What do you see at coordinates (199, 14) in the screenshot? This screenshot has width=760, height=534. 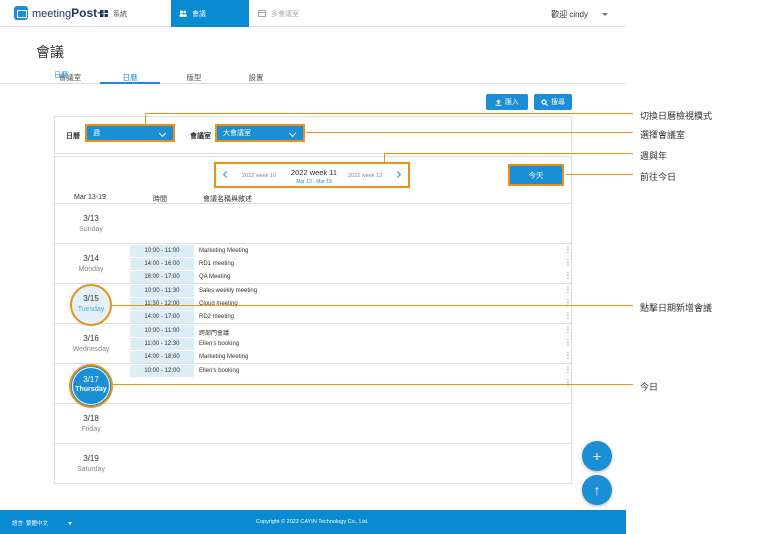 I see `nav-meeting-label: 會議` at bounding box center [199, 14].